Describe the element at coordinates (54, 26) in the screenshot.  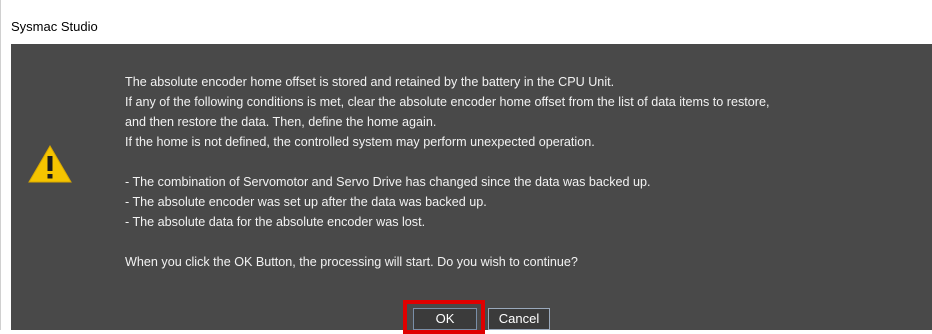
I see `window-title: Sysmac Studio` at that location.